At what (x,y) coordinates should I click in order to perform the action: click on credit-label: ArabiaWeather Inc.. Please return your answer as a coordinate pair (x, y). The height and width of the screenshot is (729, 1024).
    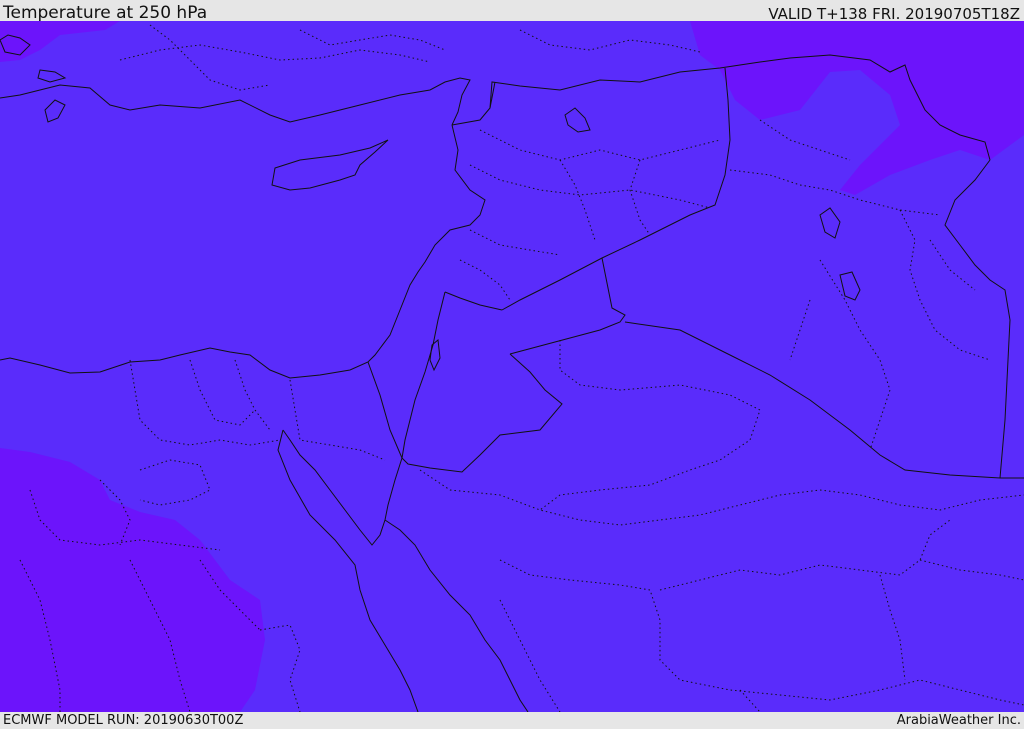
    Looking at the image, I should click on (958, 720).